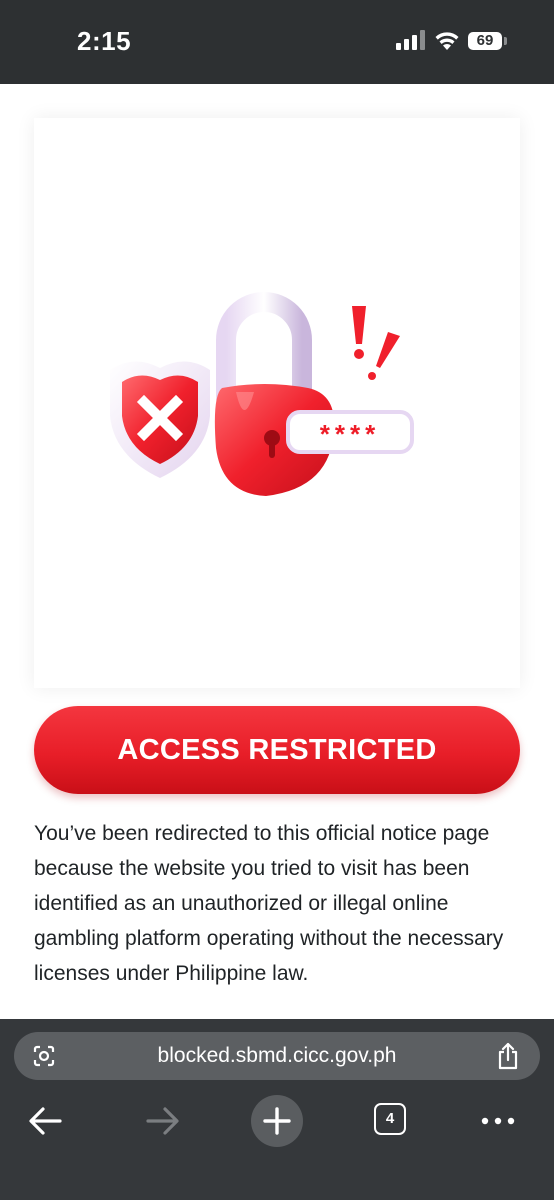 The width and height of the screenshot is (554, 1200). I want to click on wifi-icon, so click(447, 41).